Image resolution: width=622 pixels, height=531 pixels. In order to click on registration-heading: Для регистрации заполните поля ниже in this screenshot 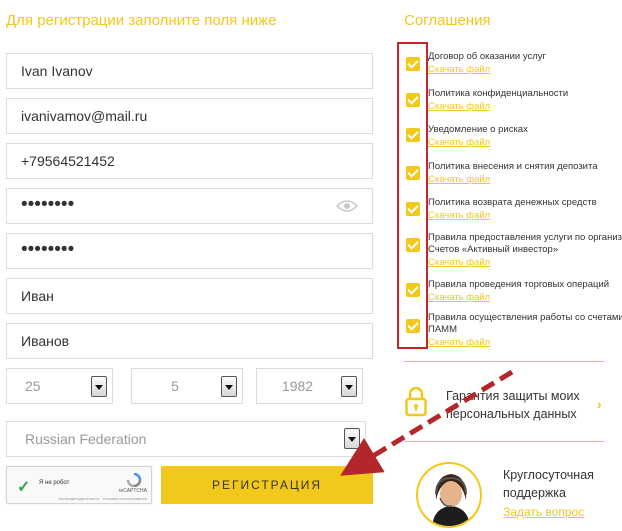, I will do `click(141, 20)`.